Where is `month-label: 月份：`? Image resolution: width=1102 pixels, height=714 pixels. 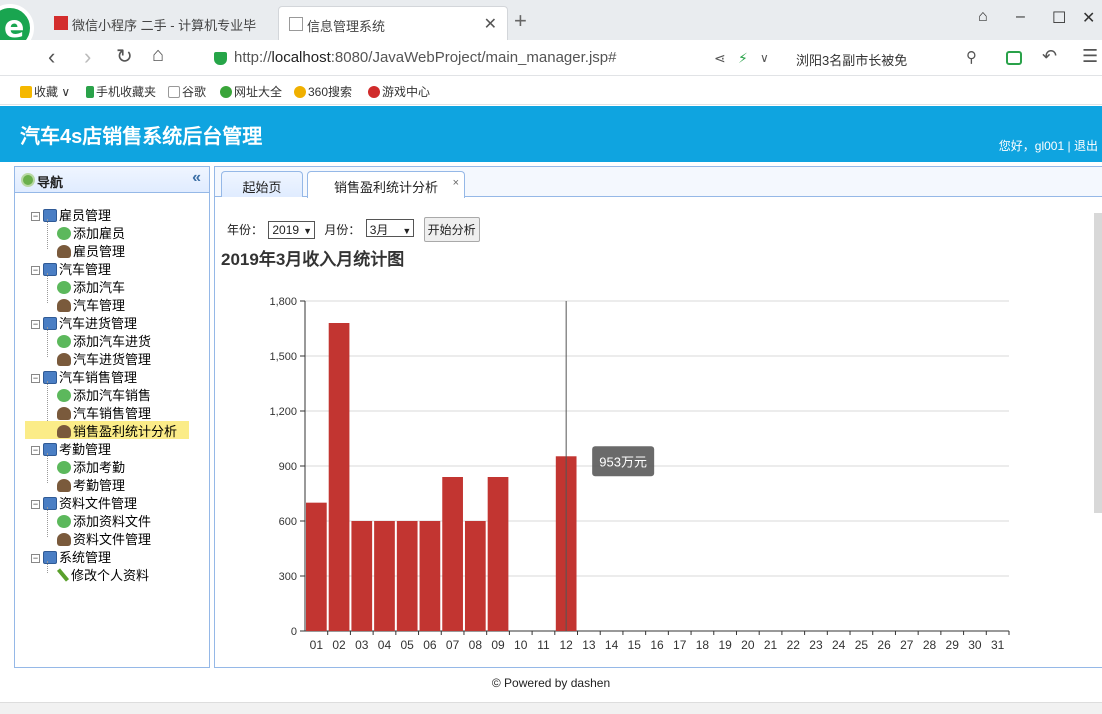
month-label: 月份： is located at coordinates (342, 230).